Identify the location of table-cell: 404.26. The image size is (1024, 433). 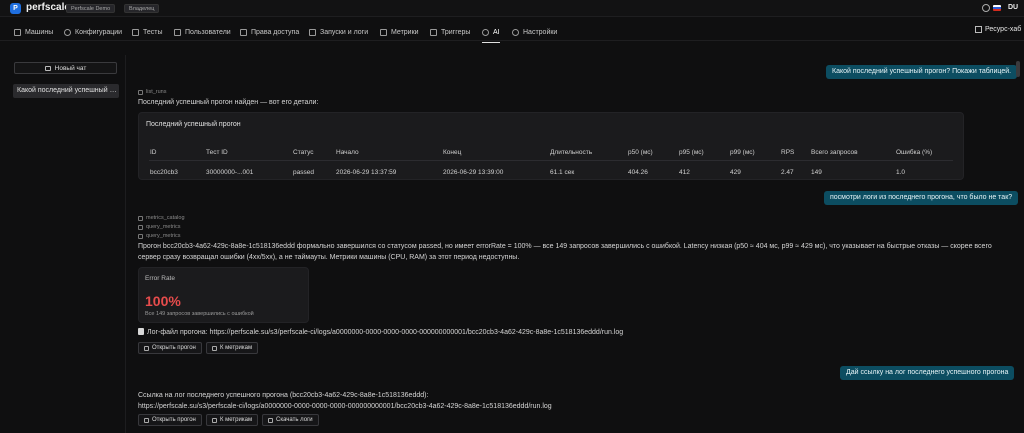
(638, 172).